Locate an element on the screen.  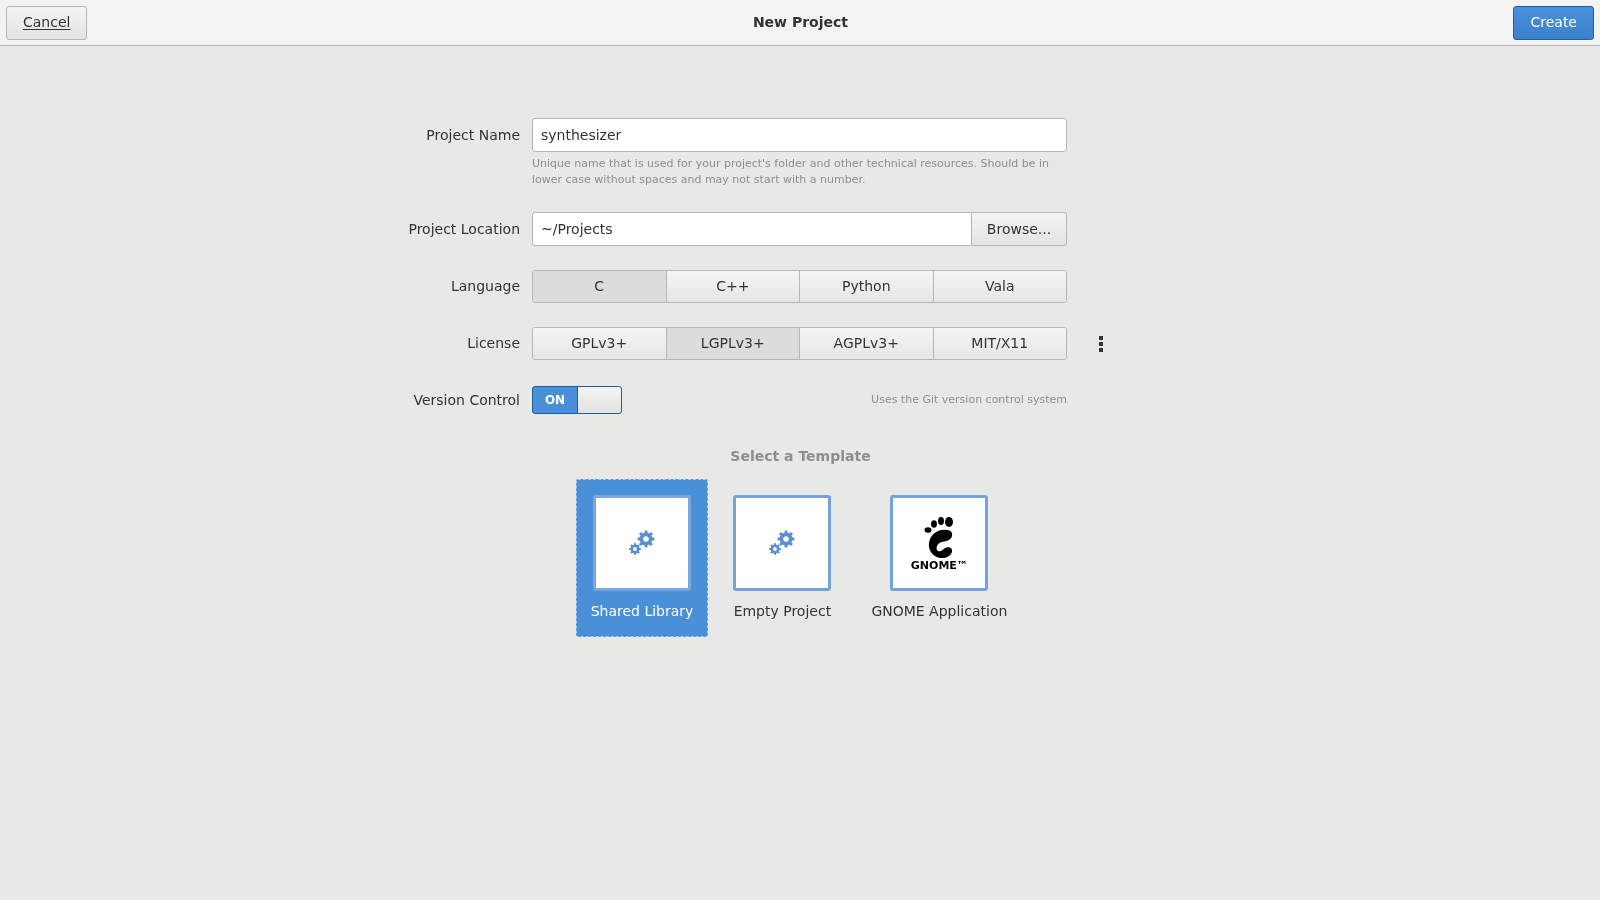
window-title: New Project is located at coordinates (800, 22).